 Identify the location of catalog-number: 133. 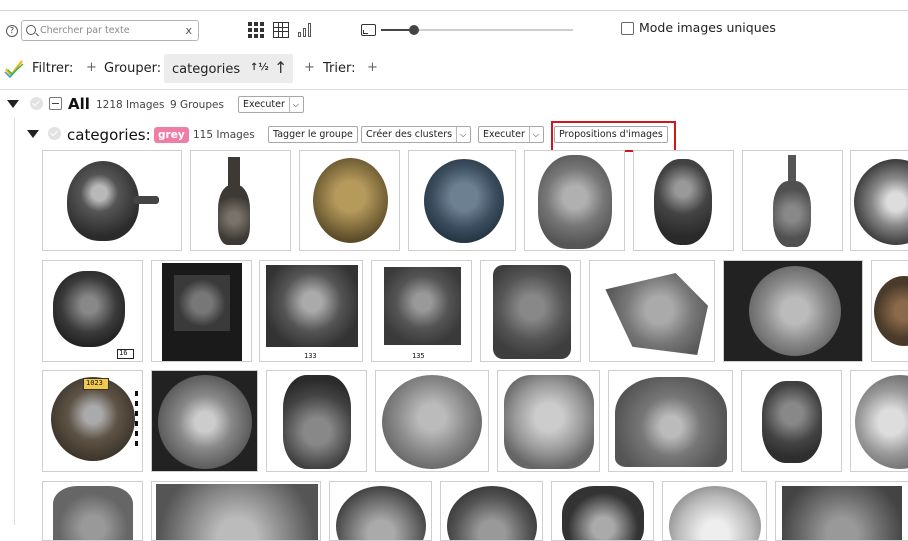
(310, 356).